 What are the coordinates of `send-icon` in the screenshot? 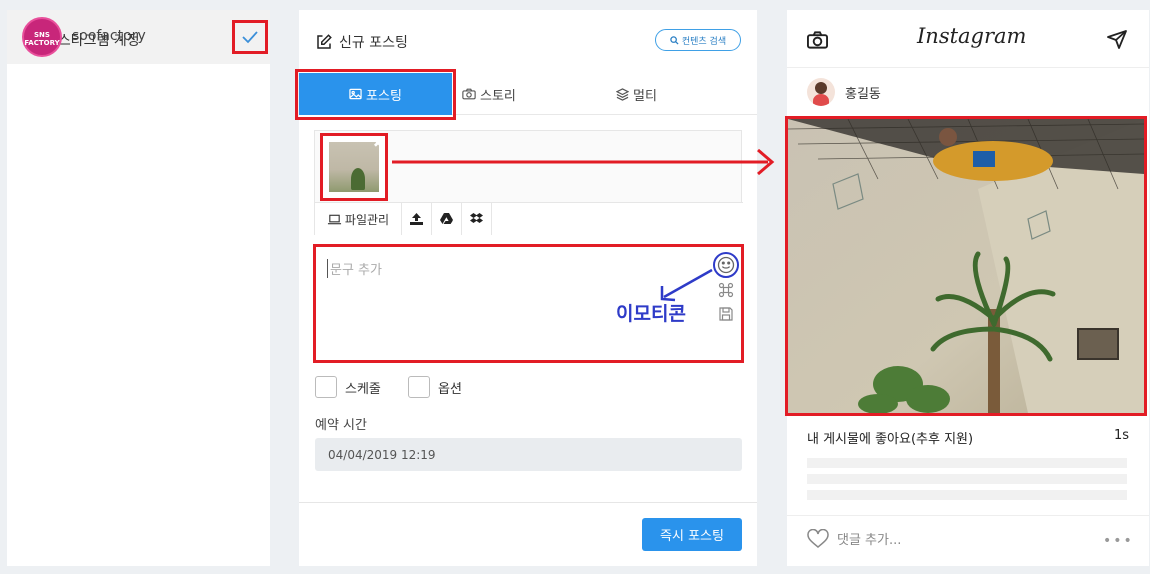 It's located at (1117, 39).